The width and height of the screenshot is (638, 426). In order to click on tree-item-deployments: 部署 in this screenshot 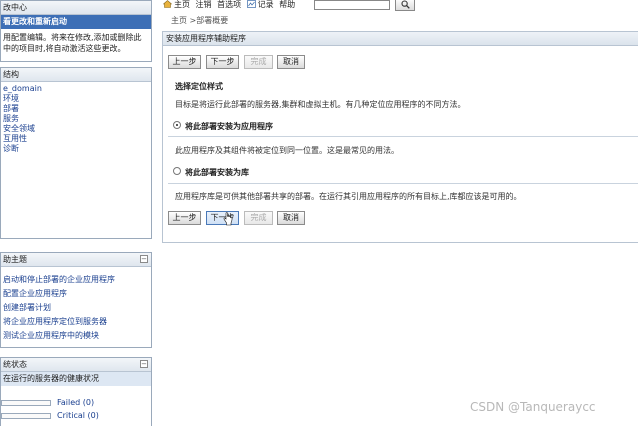, I will do `click(76, 109)`.